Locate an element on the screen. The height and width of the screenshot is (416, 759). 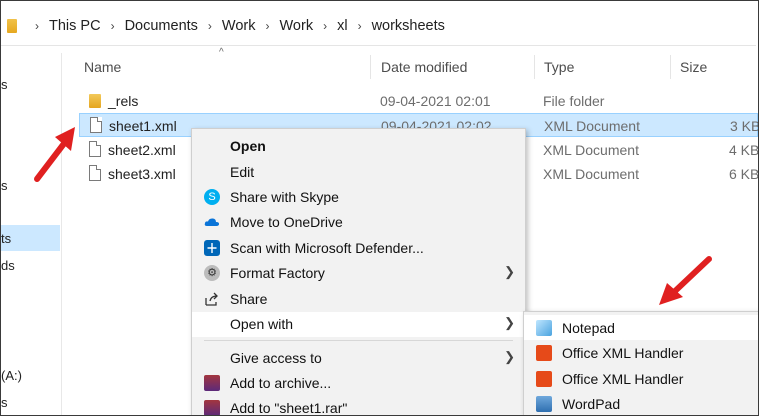
file-row-rels: _rels 09-04-2021 02:01 File folder is located at coordinates (418, 101).